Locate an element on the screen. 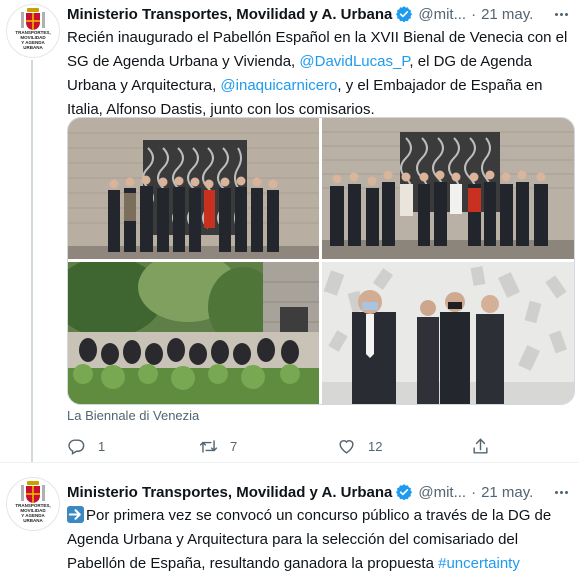 This screenshot has height=576, width=579. like-button: 12 is located at coordinates (359, 446).